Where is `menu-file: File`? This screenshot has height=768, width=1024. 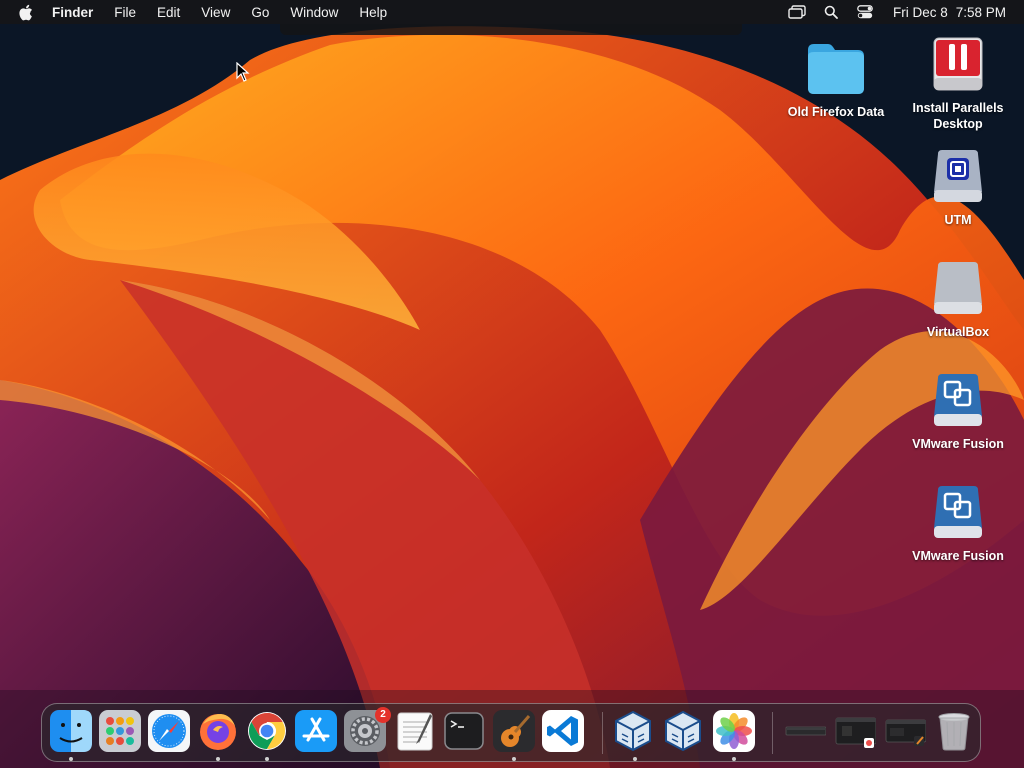 menu-file: File is located at coordinates (125, 12).